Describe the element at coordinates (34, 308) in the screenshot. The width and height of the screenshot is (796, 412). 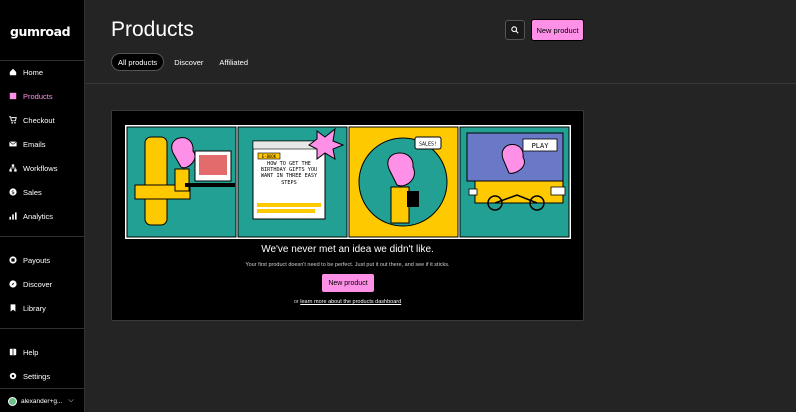
I see `sidebar-item-label: Library` at that location.